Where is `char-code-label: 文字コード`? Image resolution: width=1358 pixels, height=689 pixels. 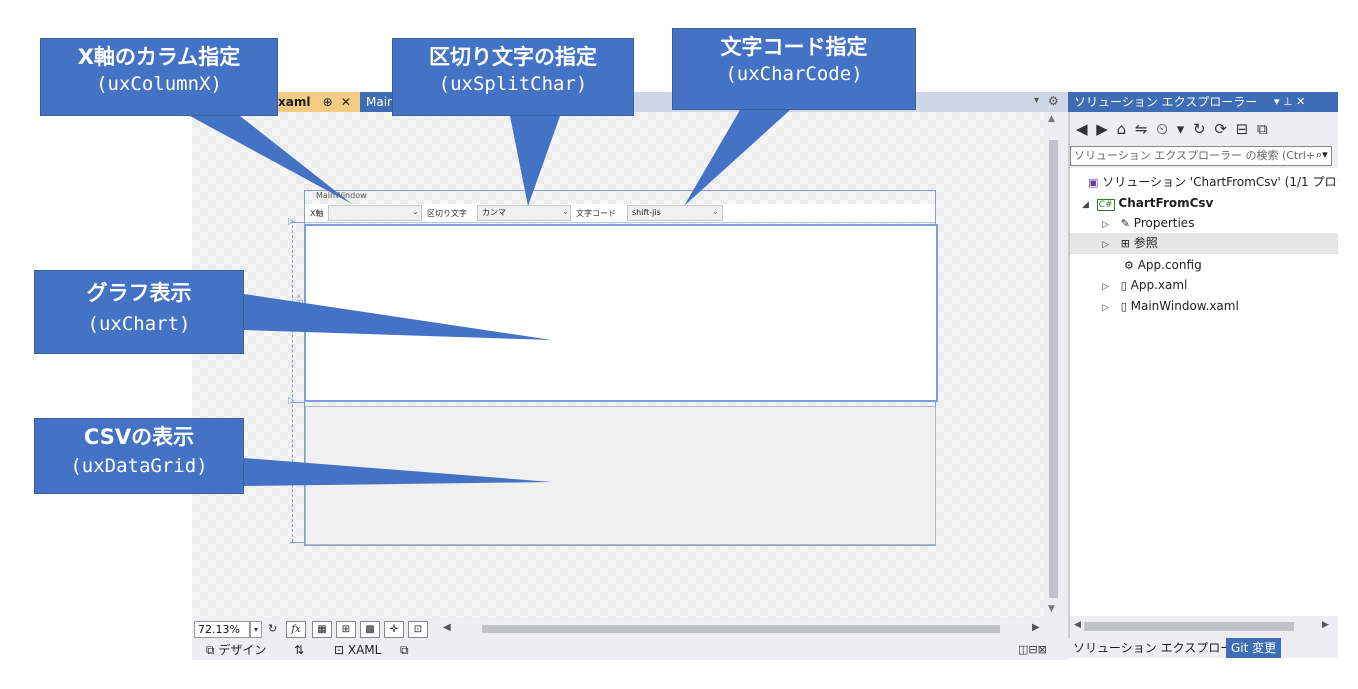
char-code-label: 文字コード is located at coordinates (596, 213).